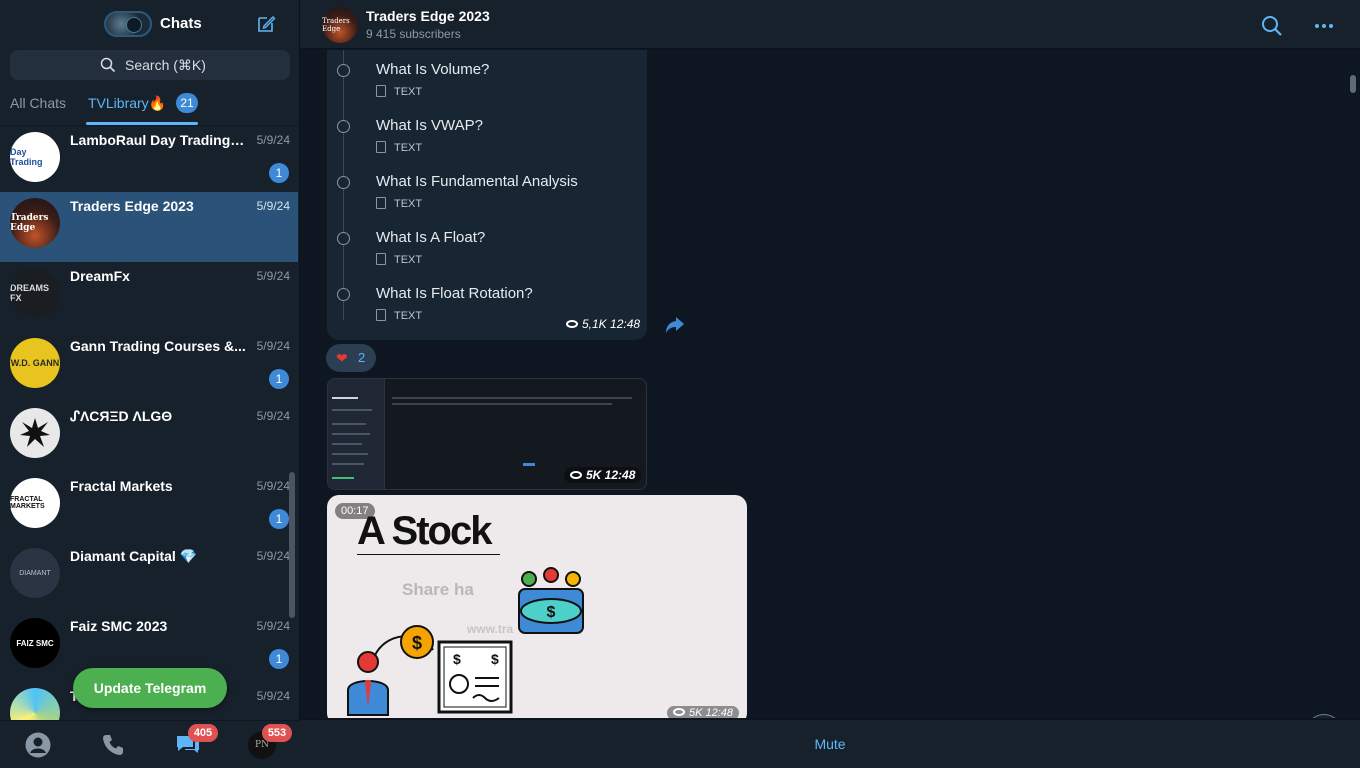  Describe the element at coordinates (551, 600) in the screenshot. I see `meeting-icon: $` at that location.